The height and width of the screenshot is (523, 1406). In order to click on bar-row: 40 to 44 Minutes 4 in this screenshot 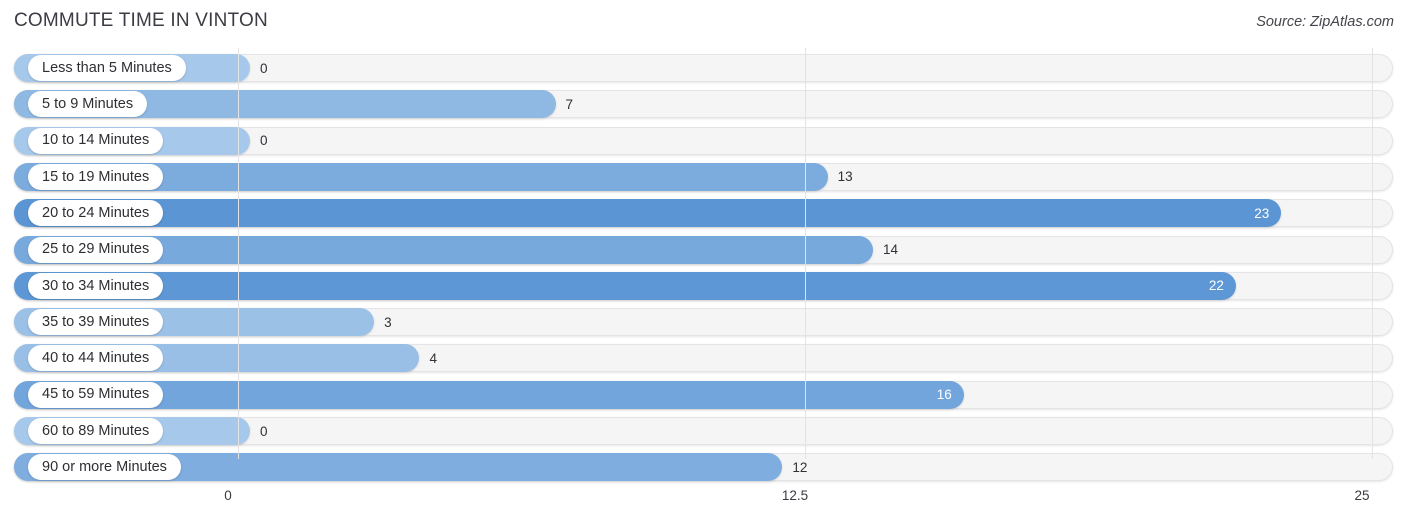, I will do `click(703, 358)`.